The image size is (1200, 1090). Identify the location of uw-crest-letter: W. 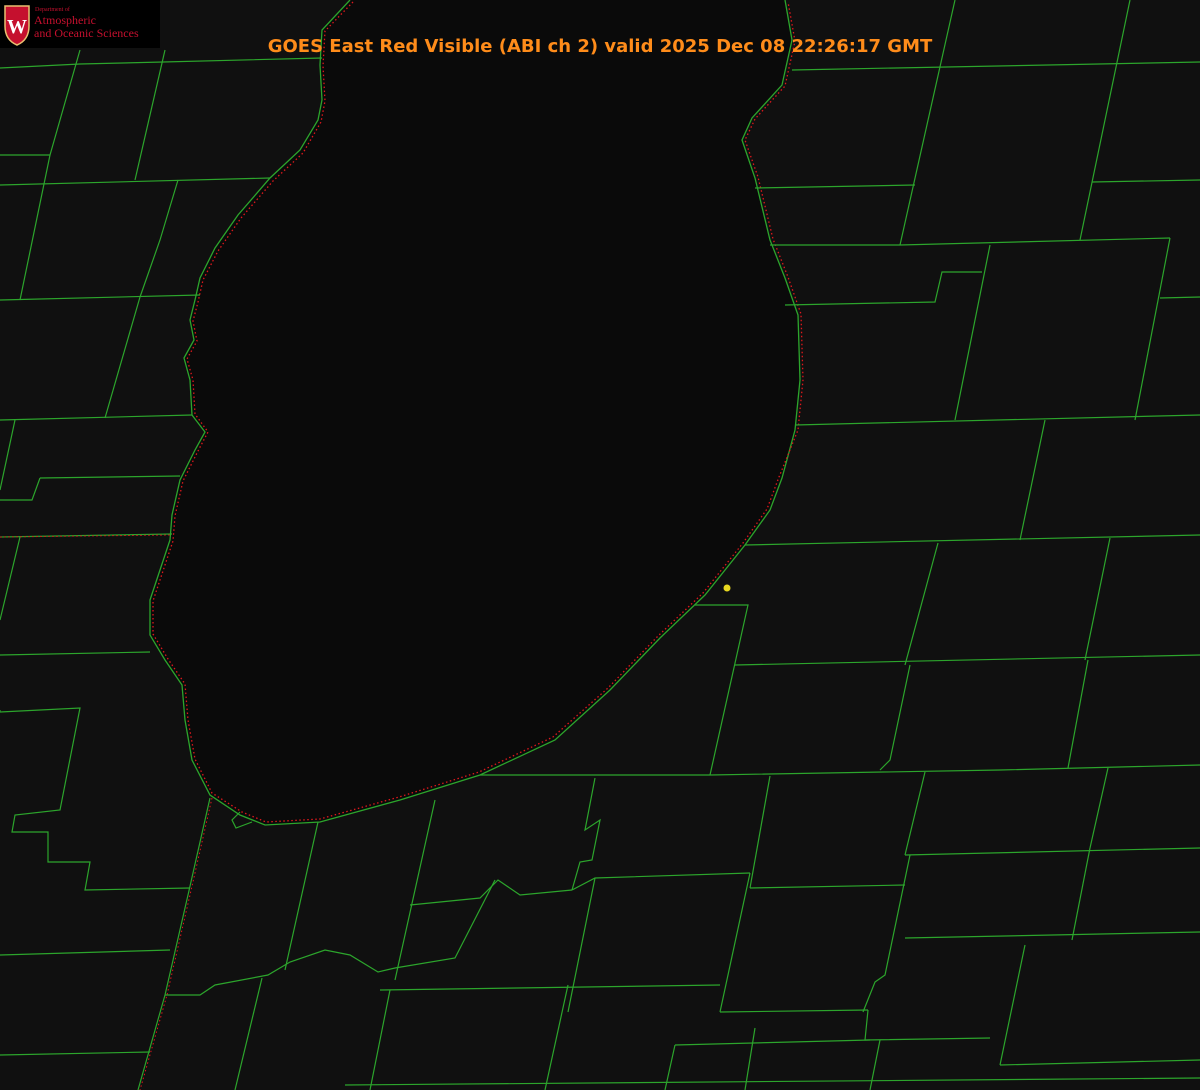
(17, 27).